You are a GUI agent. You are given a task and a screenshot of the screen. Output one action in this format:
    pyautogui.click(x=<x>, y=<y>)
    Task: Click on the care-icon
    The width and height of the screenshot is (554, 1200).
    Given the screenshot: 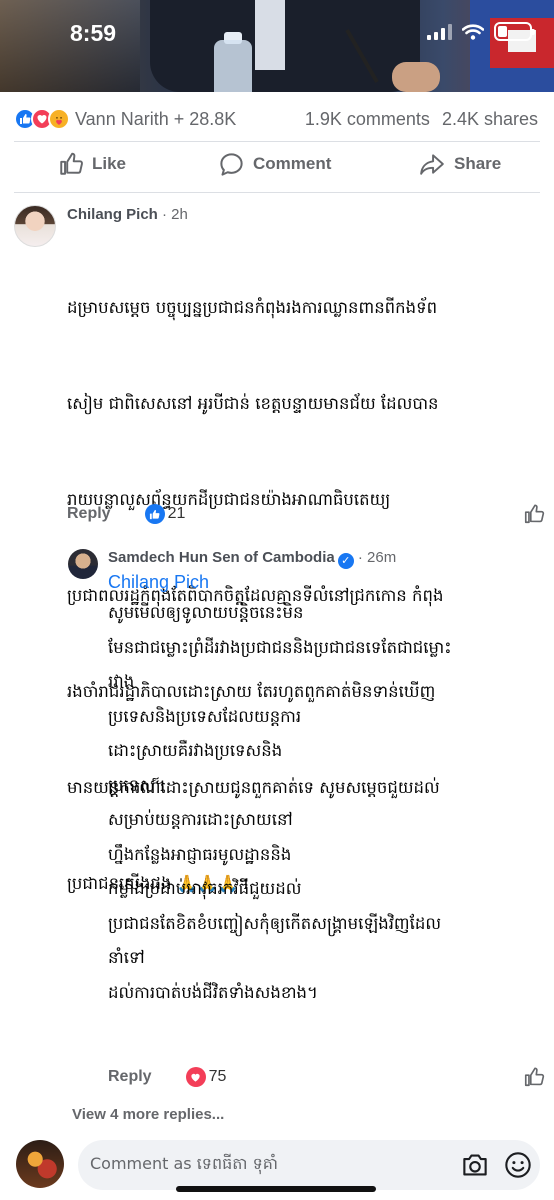 What is the action you would take?
    pyautogui.click(x=59, y=119)
    